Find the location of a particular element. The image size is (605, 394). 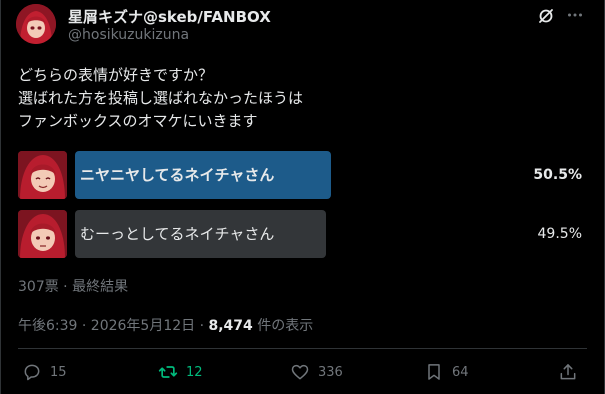

like-count: 336 is located at coordinates (330, 372).